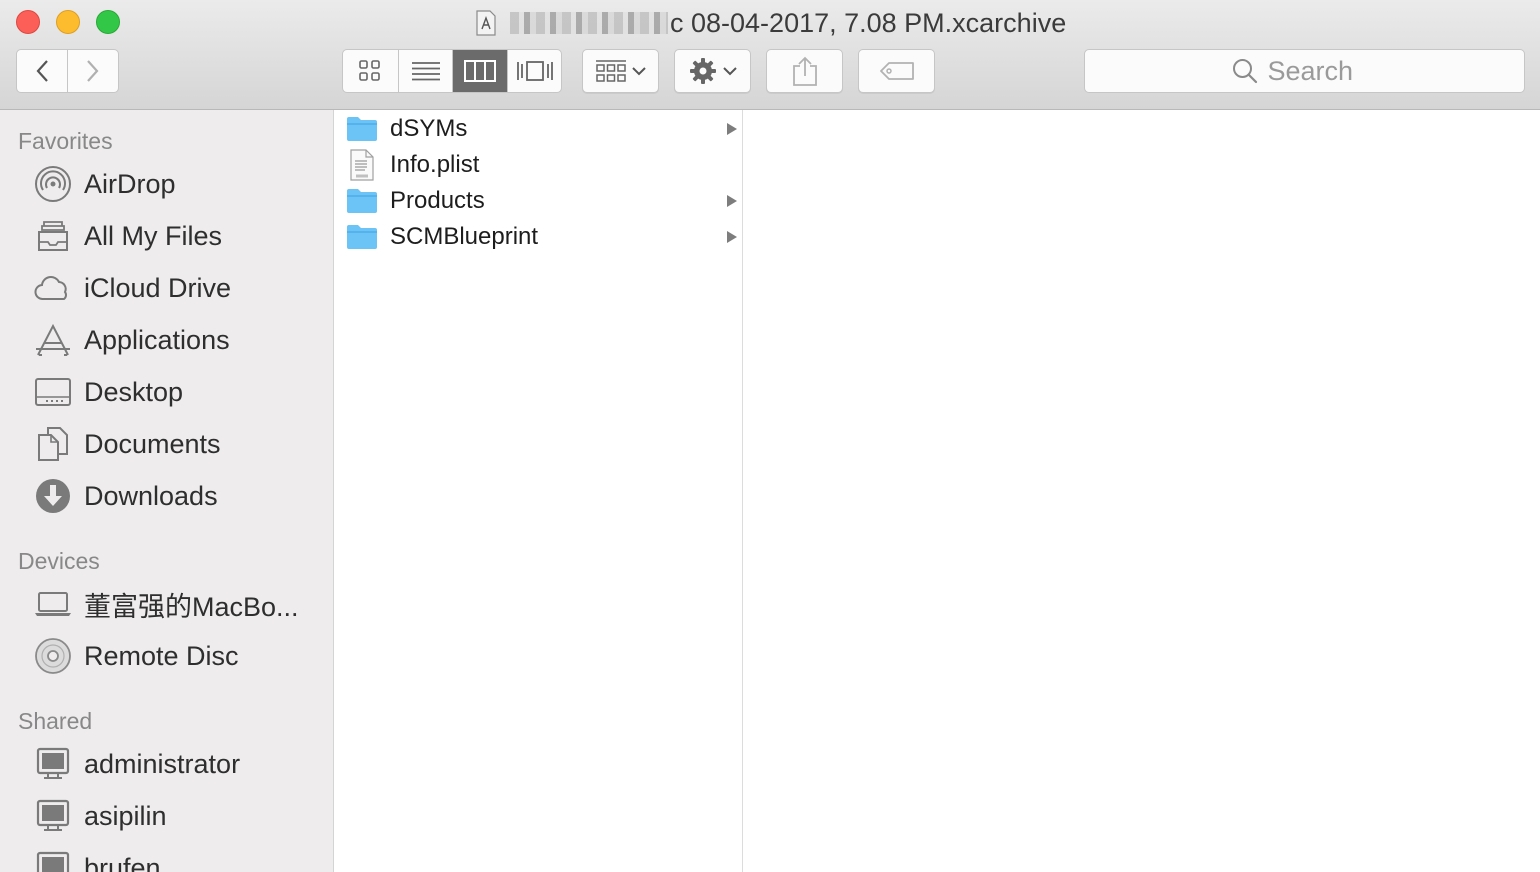 The height and width of the screenshot is (872, 1540). Describe the element at coordinates (152, 443) in the screenshot. I see `sidebar-item-label: Documents` at that location.